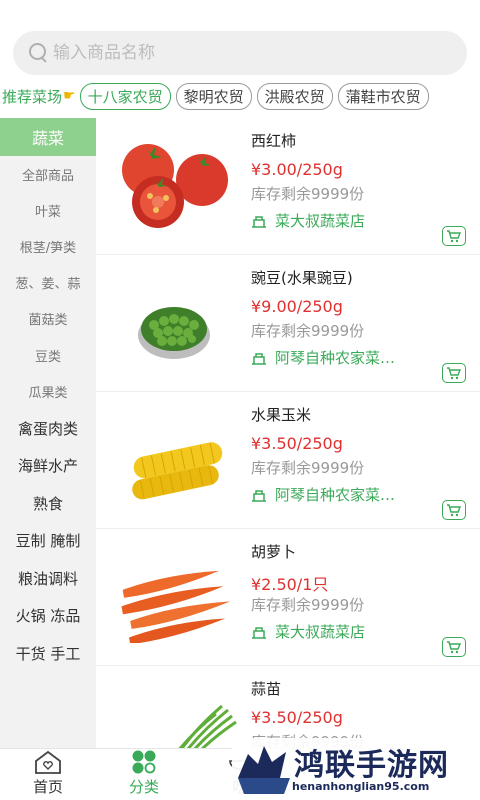  I want to click on tab-label: 首页, so click(47, 787).